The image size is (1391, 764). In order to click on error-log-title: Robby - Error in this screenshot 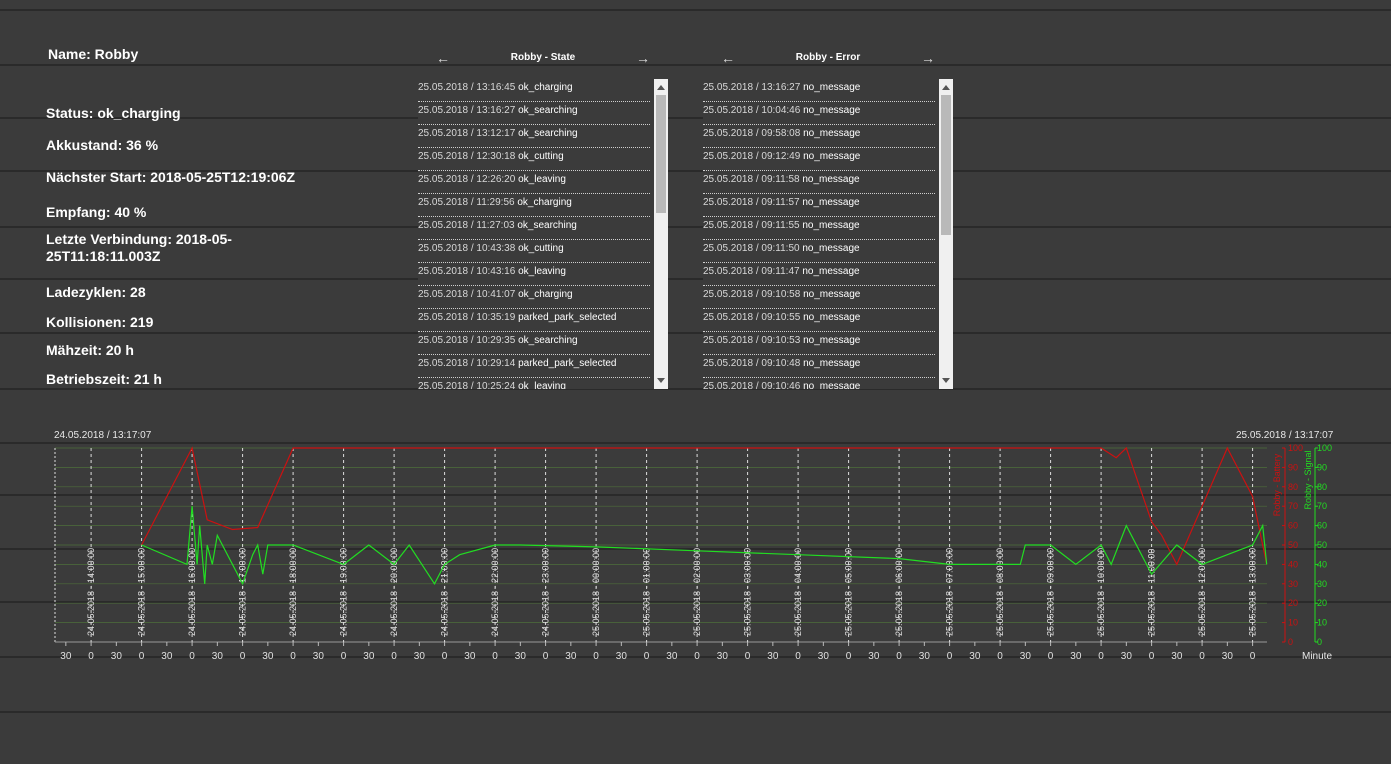, I will do `click(828, 57)`.